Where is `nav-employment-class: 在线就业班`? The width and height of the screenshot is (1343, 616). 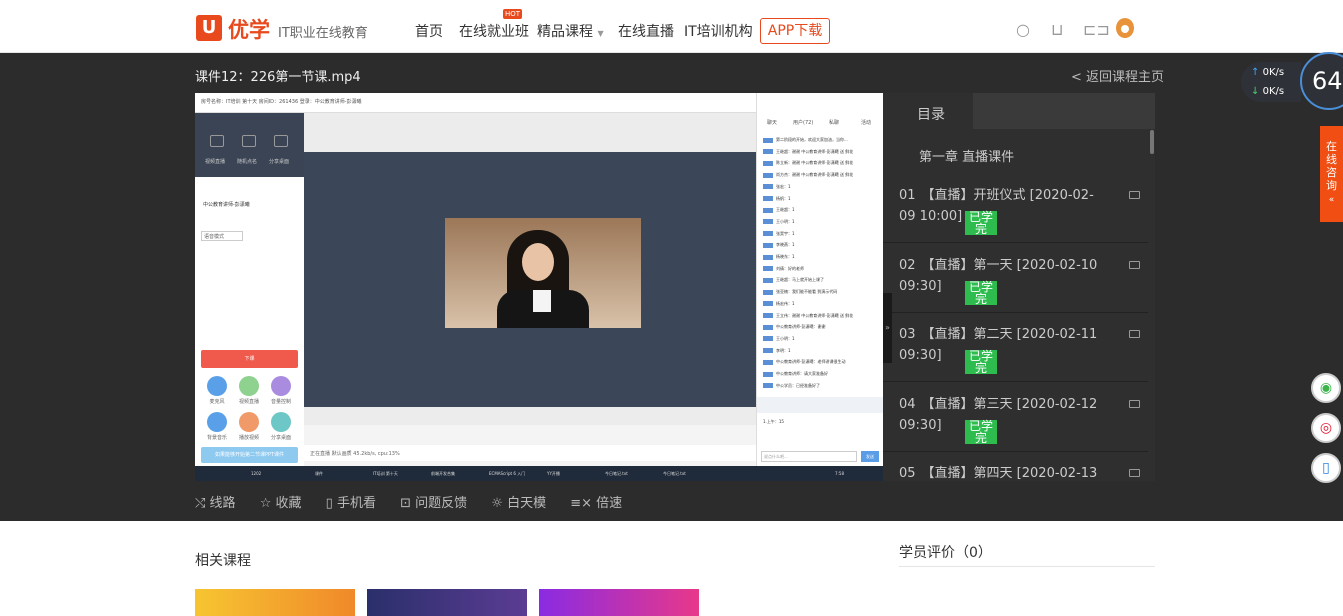 nav-employment-class: 在线就业班 is located at coordinates (494, 31).